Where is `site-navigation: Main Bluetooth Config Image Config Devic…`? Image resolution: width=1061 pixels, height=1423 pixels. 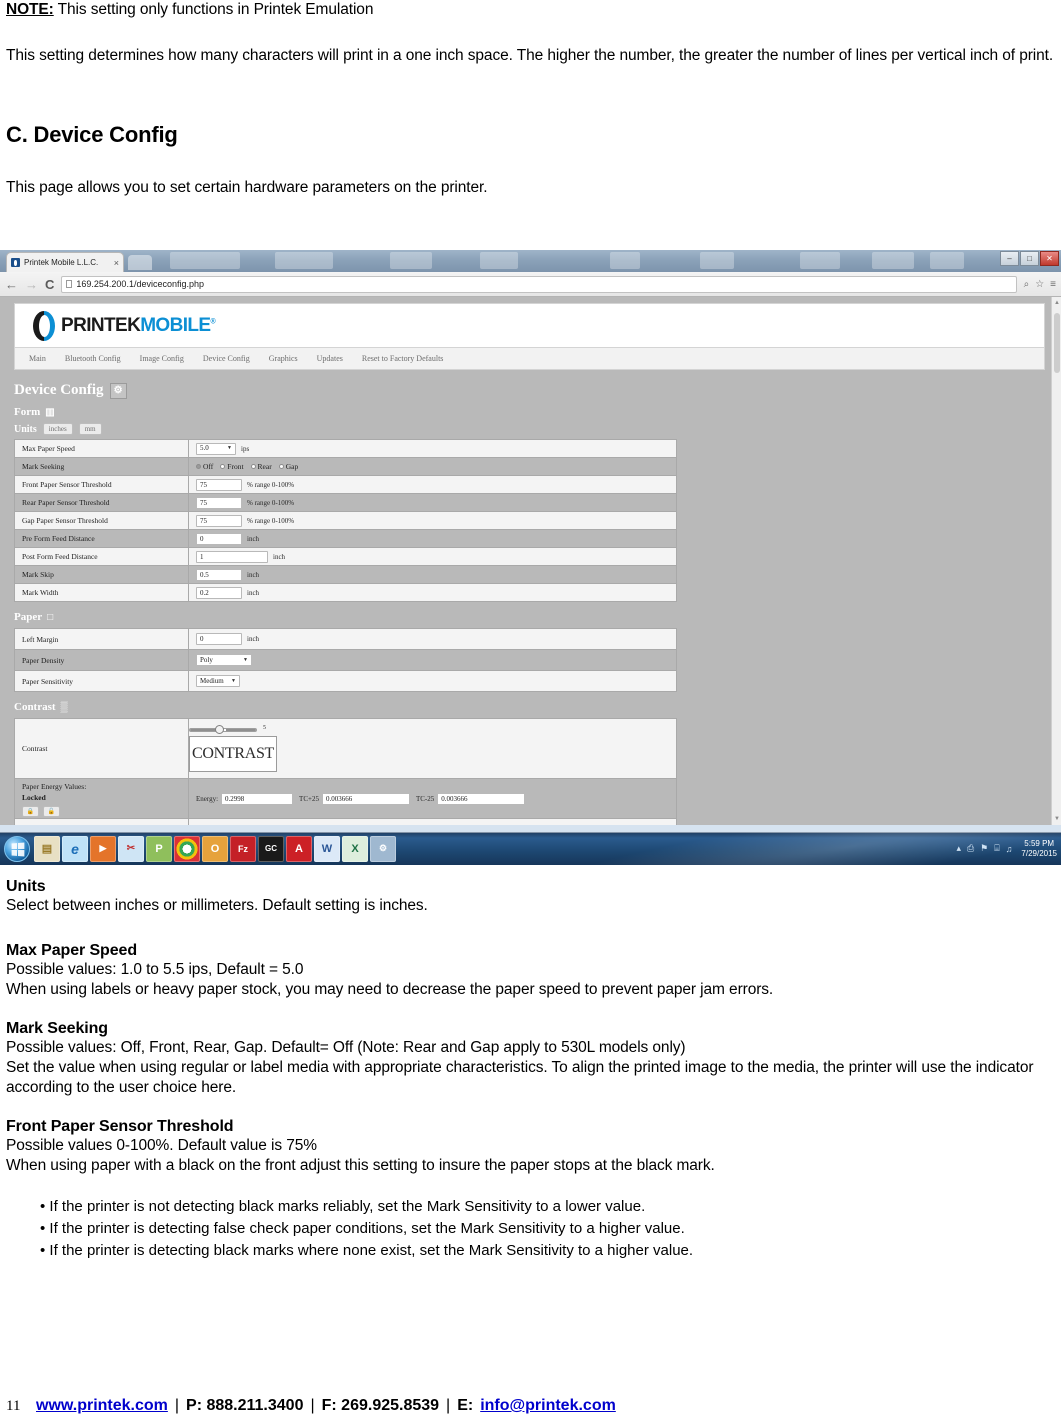 site-navigation: Main Bluetooth Config Image Config Devic… is located at coordinates (529, 359).